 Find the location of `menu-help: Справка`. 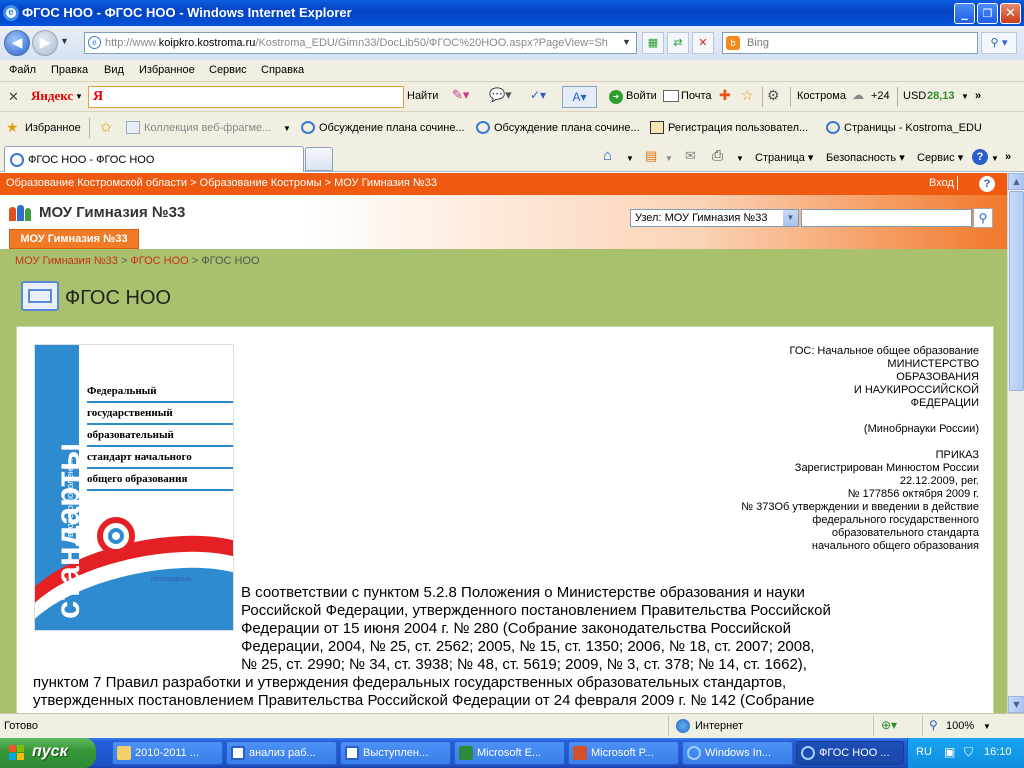

menu-help: Справка is located at coordinates (282, 70).